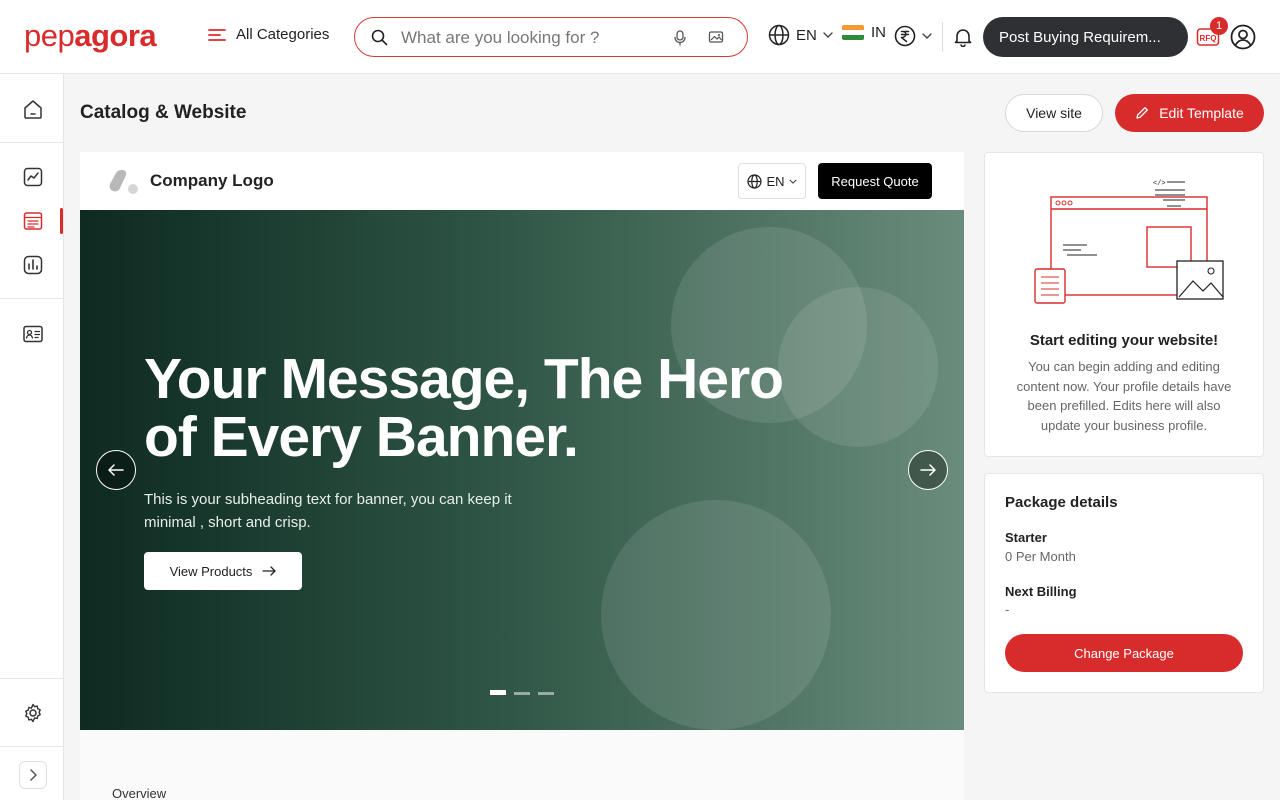 The image size is (1280, 800). Describe the element at coordinates (963, 37) in the screenshot. I see `bell-icon` at that location.